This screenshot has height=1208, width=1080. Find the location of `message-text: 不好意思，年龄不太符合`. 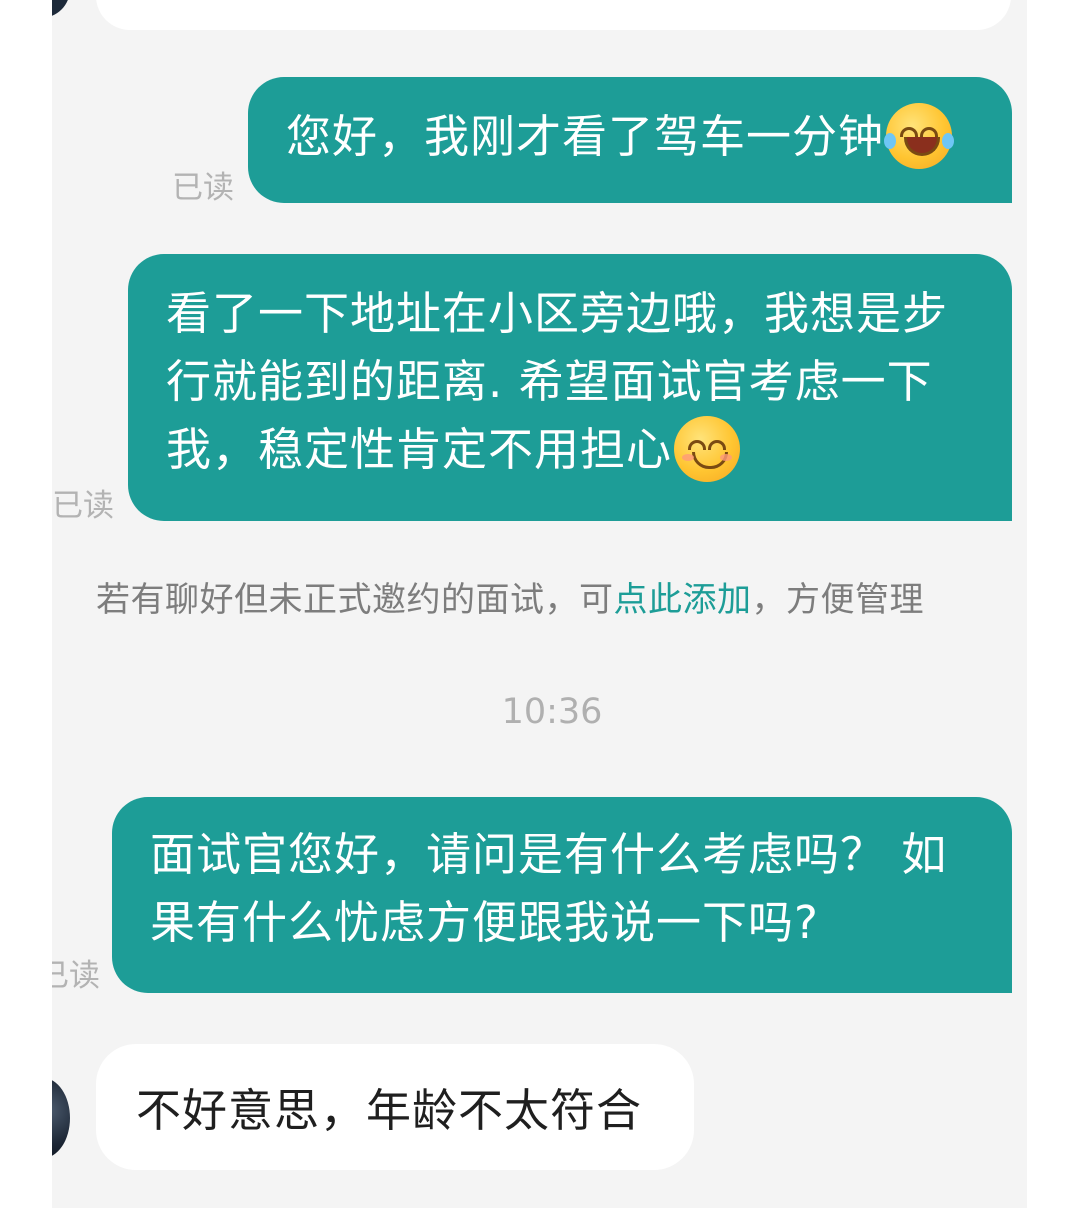

message-text: 不好意思，年龄不太符合 is located at coordinates (389, 1110).